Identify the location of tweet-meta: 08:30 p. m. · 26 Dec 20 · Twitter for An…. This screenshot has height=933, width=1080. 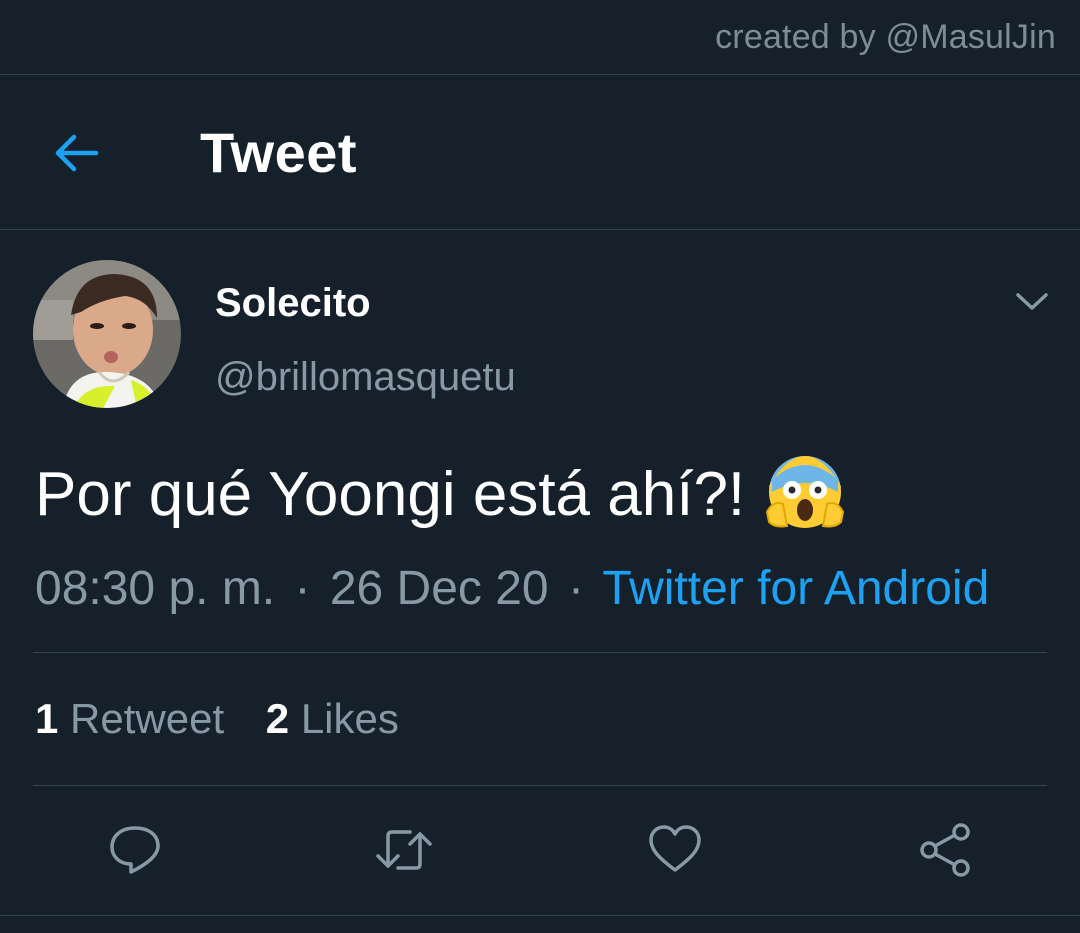
(512, 588).